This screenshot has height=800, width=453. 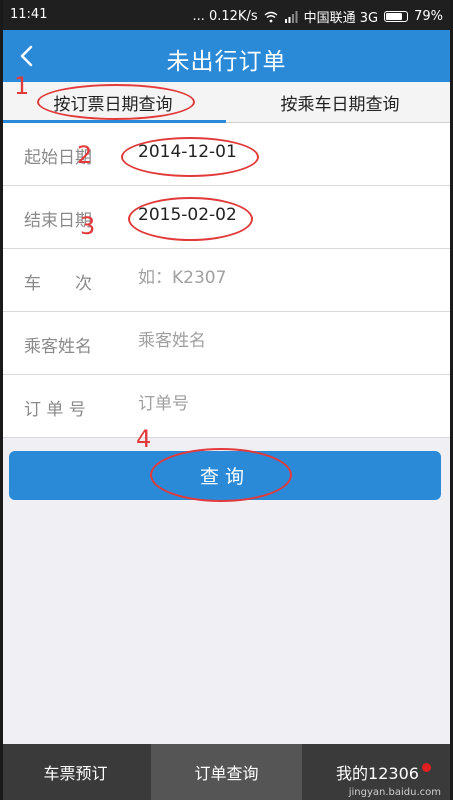 I want to click on start-date-field, so click(x=278, y=152).